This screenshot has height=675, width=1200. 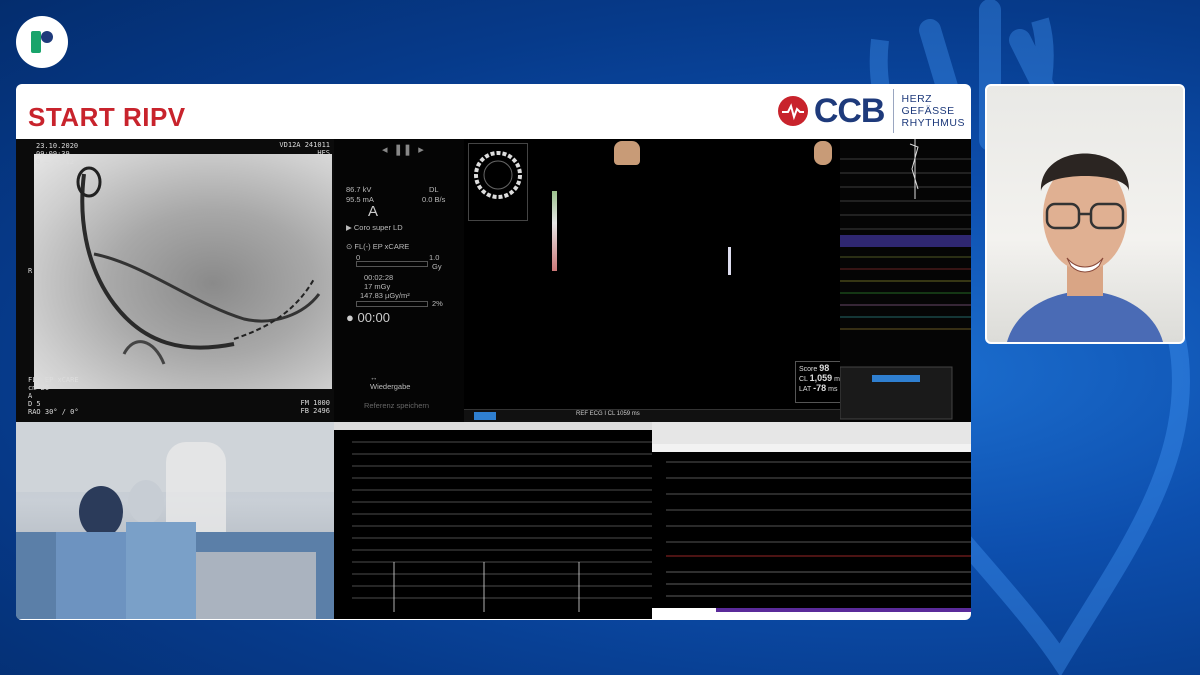 I want to click on map-toolbar: REF ECG I CL 1059 ms, so click(x=652, y=415).